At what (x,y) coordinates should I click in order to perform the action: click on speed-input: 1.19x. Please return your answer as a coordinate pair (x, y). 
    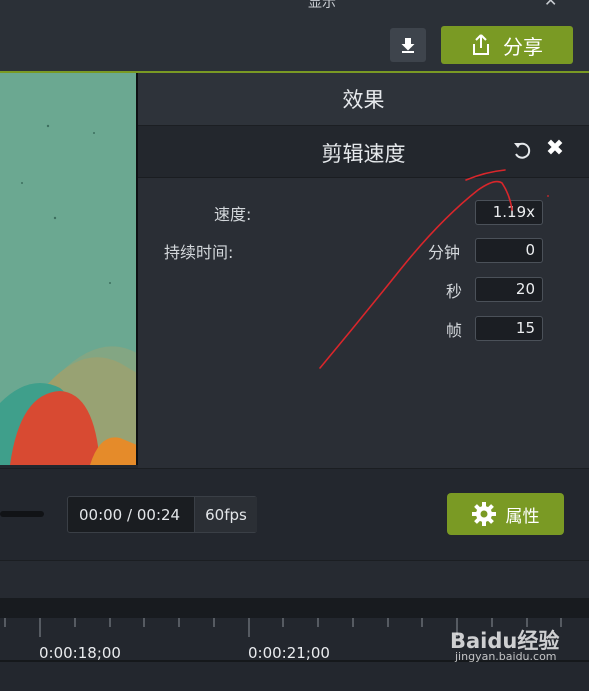
    Looking at the image, I should click on (509, 212).